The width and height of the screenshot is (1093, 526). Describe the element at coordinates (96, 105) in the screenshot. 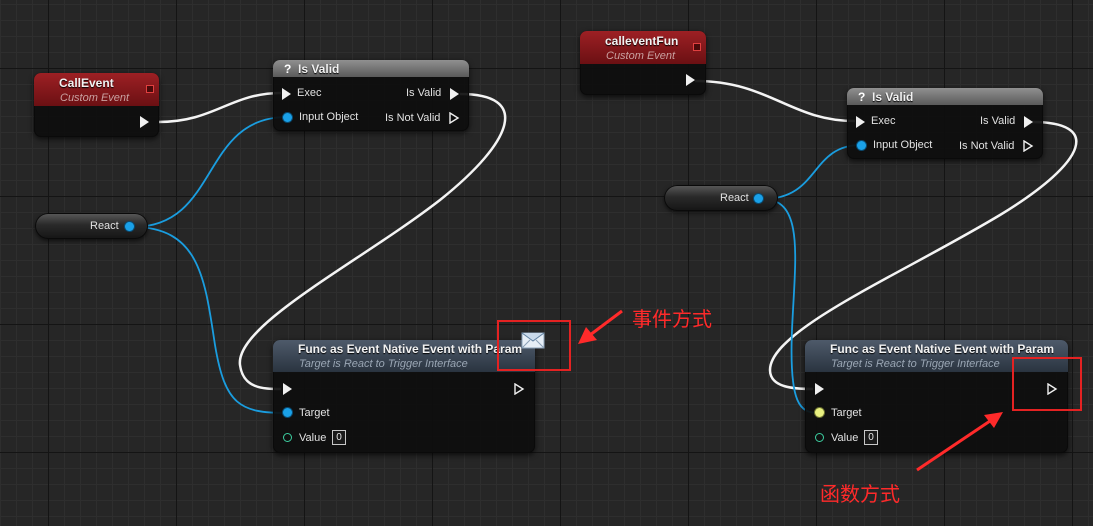

I see `callevent-node: CallEvent Custom Event` at that location.